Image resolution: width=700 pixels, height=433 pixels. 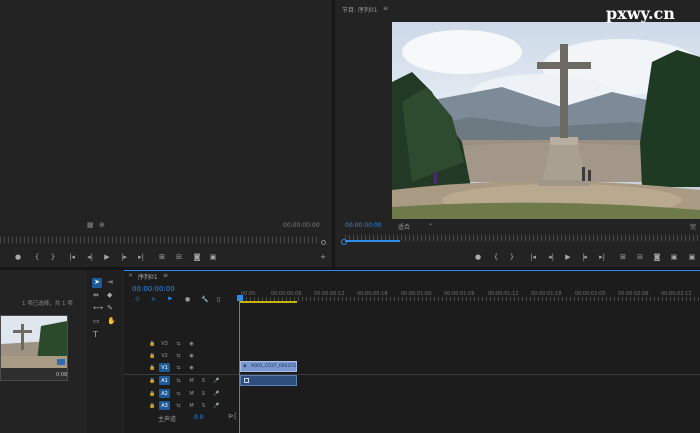 What do you see at coordinates (372, 241) in the screenshot?
I see `program-playhead-bar` at bounding box center [372, 241].